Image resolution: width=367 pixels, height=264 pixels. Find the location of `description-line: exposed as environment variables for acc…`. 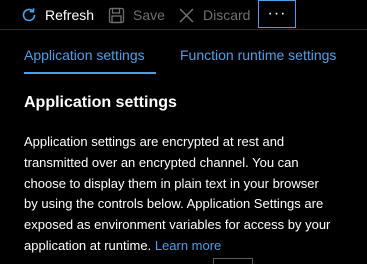

description-line: exposed as environment variables for acc… is located at coordinates (177, 225).